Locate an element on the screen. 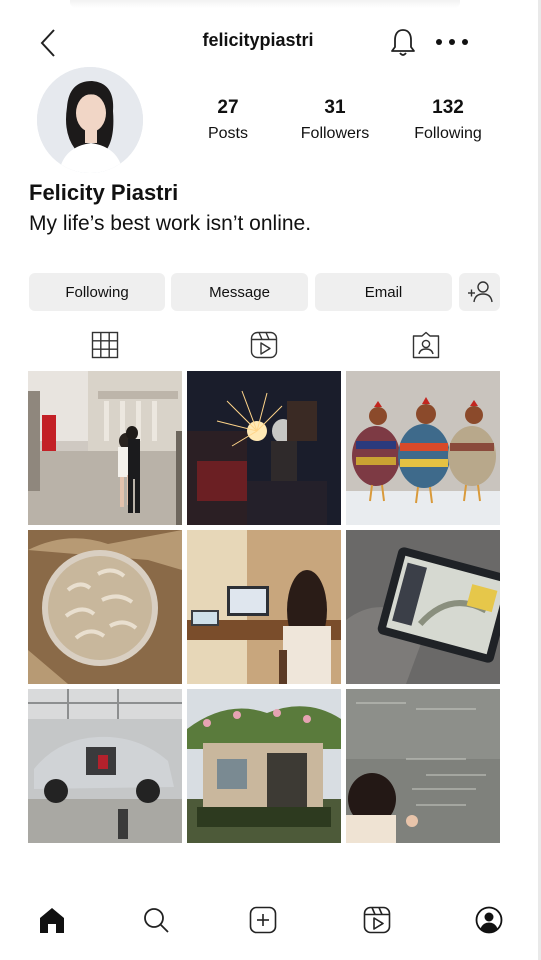  tagged-icon is located at coordinates (426, 345).